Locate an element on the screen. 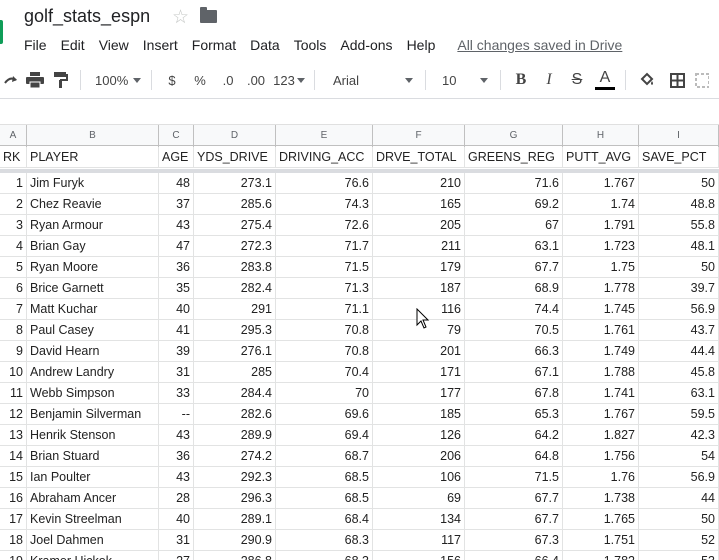  menu-file: File is located at coordinates (35, 45).